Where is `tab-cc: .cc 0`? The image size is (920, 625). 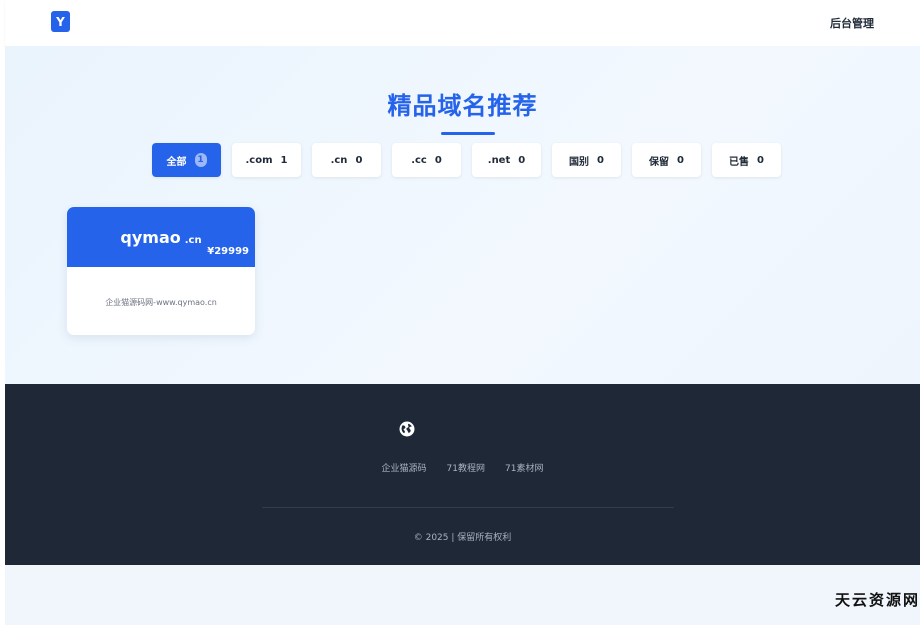
tab-cc: .cc 0 is located at coordinates (426, 160).